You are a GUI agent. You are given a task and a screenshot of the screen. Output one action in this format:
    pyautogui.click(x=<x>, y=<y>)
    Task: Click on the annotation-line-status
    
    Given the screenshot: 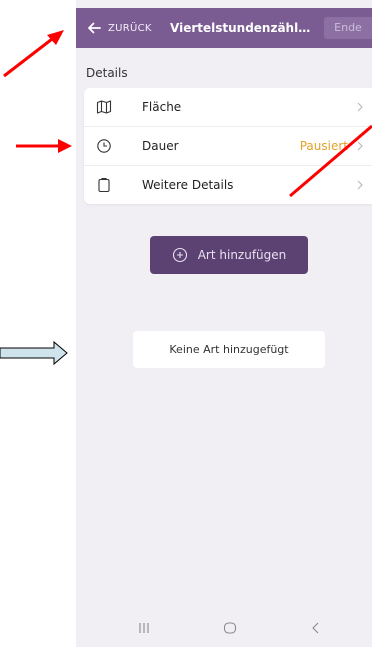 What is the action you would take?
    pyautogui.click(x=330, y=161)
    